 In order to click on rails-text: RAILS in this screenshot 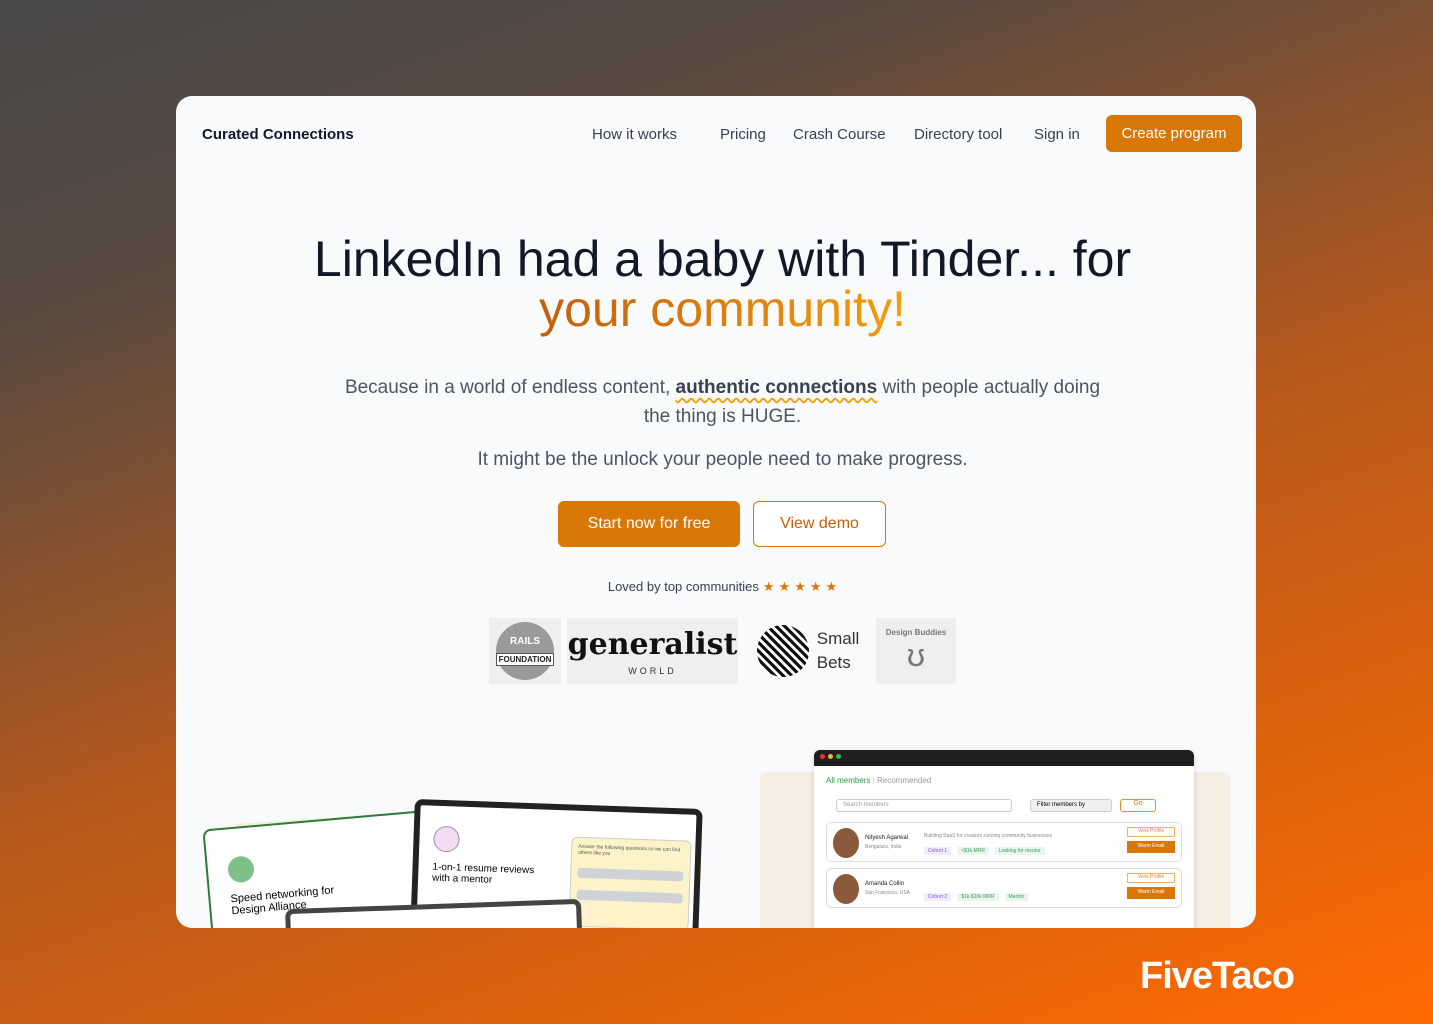, I will do `click(525, 641)`.